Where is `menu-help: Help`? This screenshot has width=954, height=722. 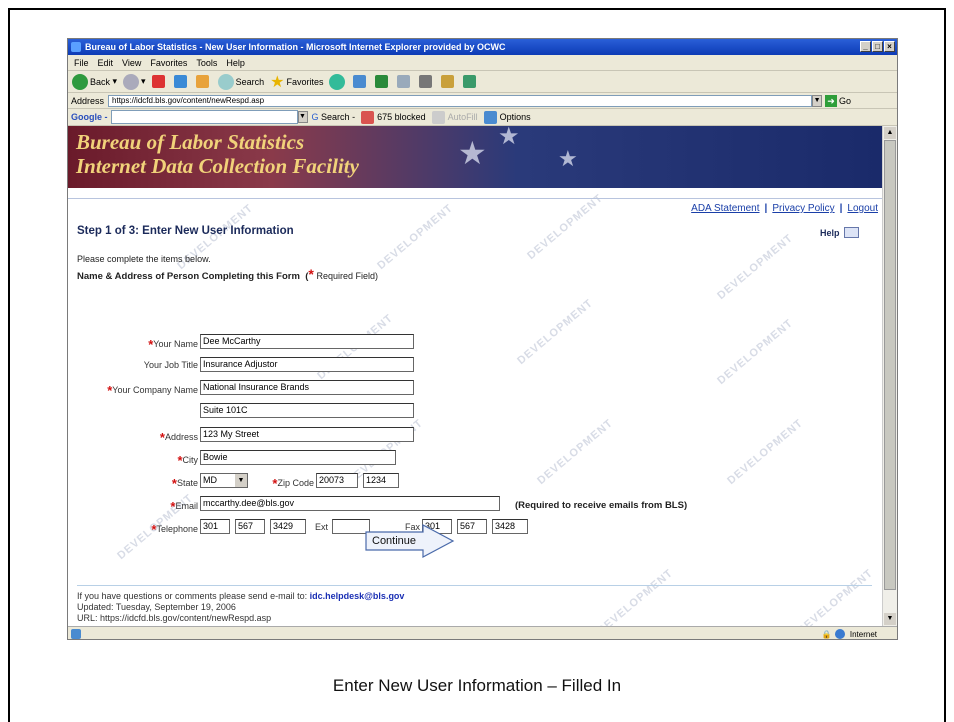 menu-help: Help is located at coordinates (235, 63).